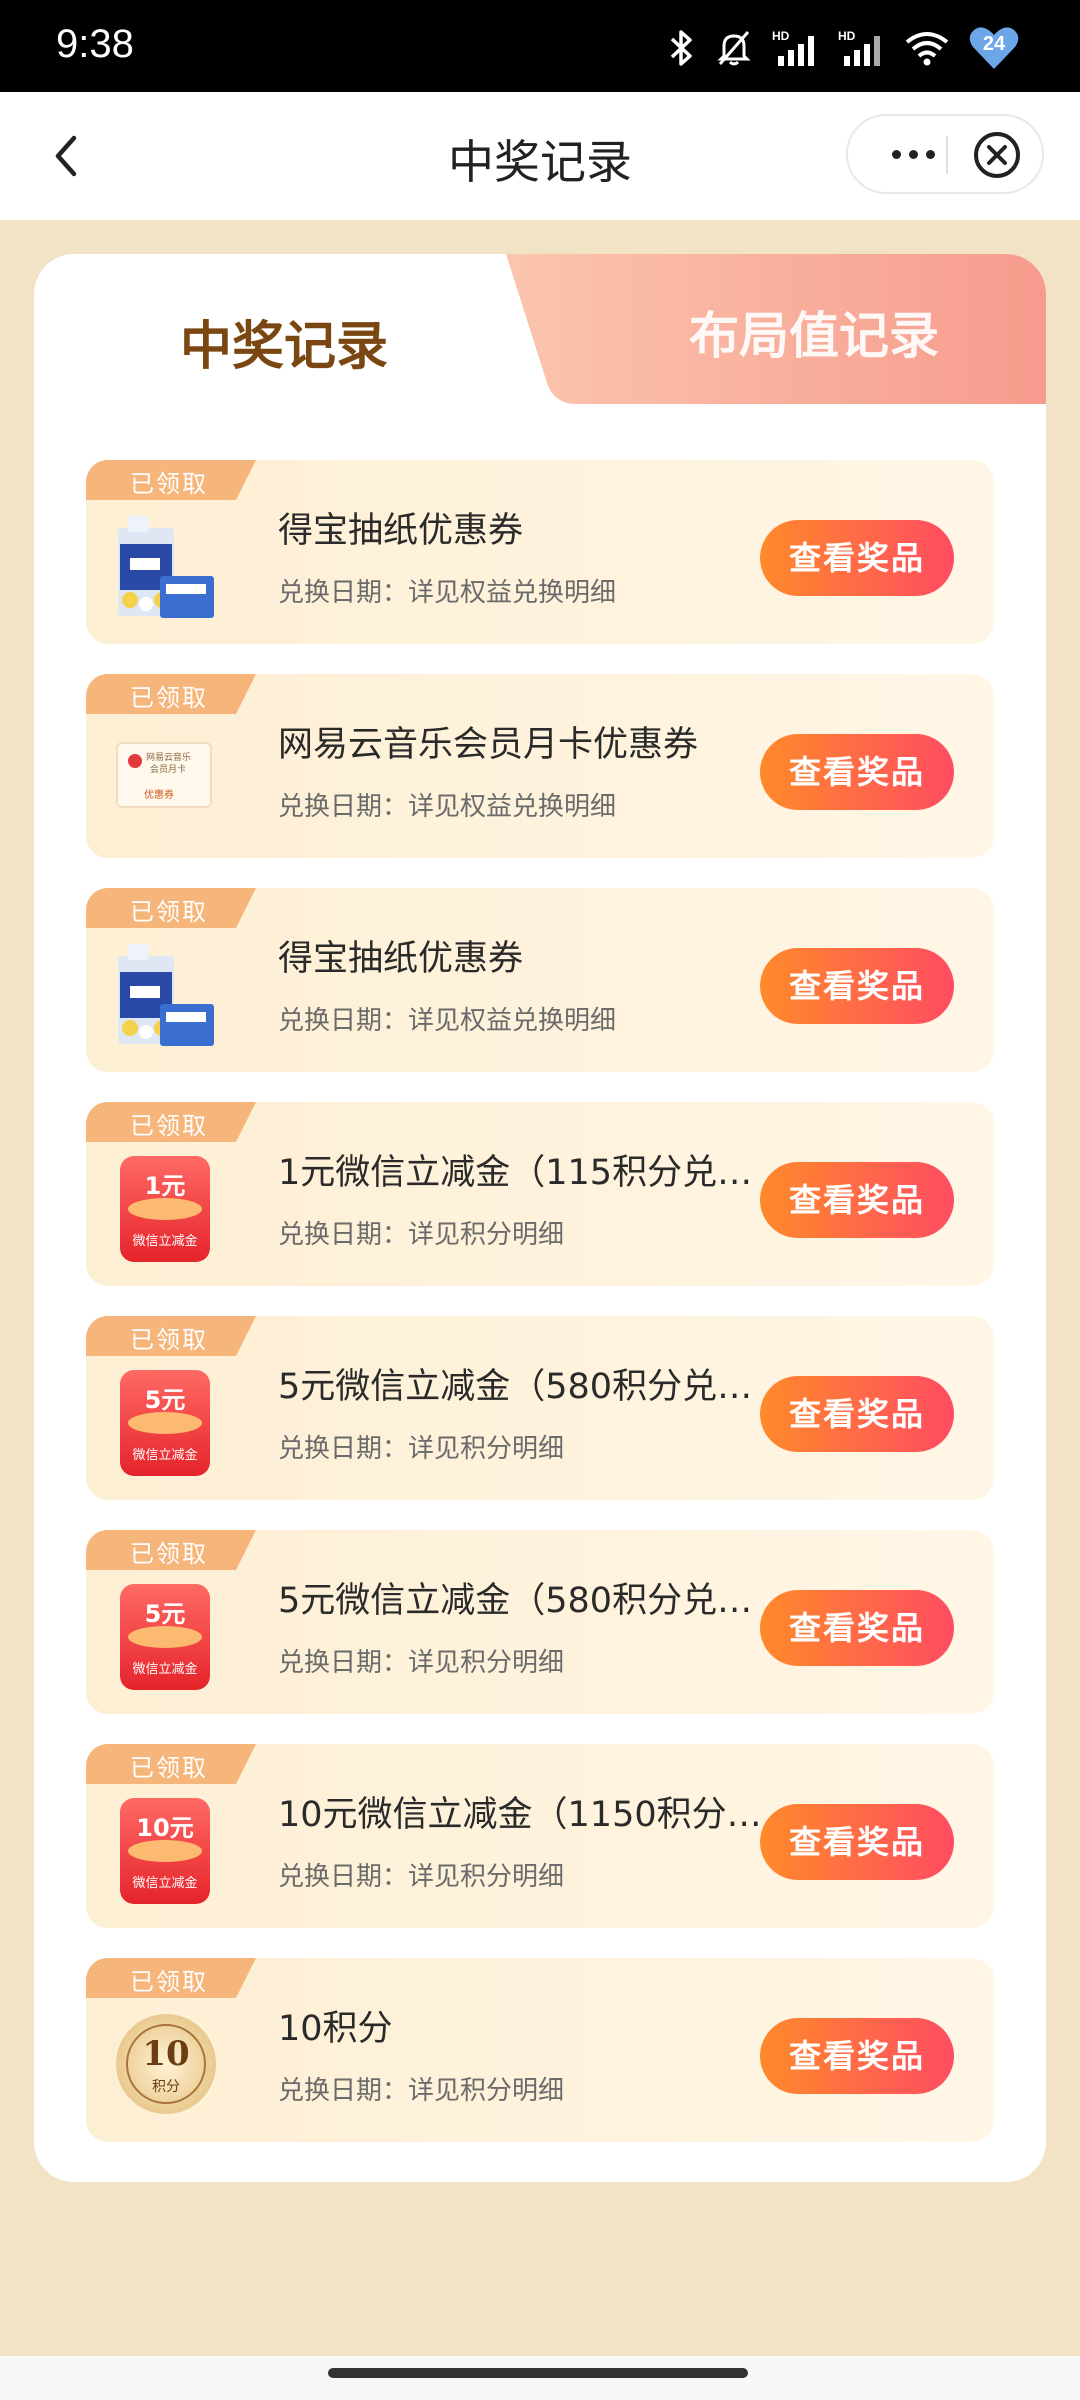  What do you see at coordinates (335, 2029) in the screenshot?
I see `prize-title: 10积分` at bounding box center [335, 2029].